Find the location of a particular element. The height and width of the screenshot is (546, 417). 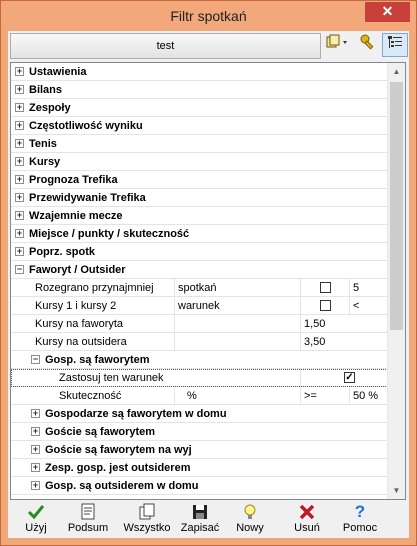

property-row: Kursy 1 i kursy 2 warunek < is located at coordinates (199, 306).